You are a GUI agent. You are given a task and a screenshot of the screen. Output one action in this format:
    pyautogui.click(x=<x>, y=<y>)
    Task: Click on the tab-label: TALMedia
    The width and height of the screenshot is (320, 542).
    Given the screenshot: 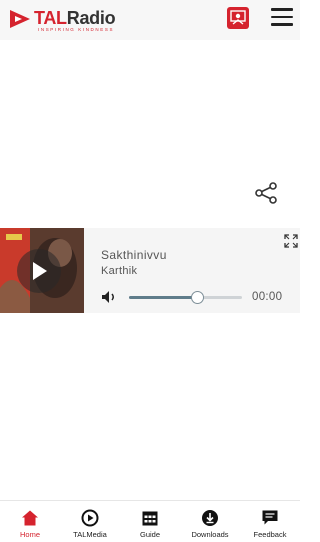 What is the action you would take?
    pyautogui.click(x=90, y=534)
    